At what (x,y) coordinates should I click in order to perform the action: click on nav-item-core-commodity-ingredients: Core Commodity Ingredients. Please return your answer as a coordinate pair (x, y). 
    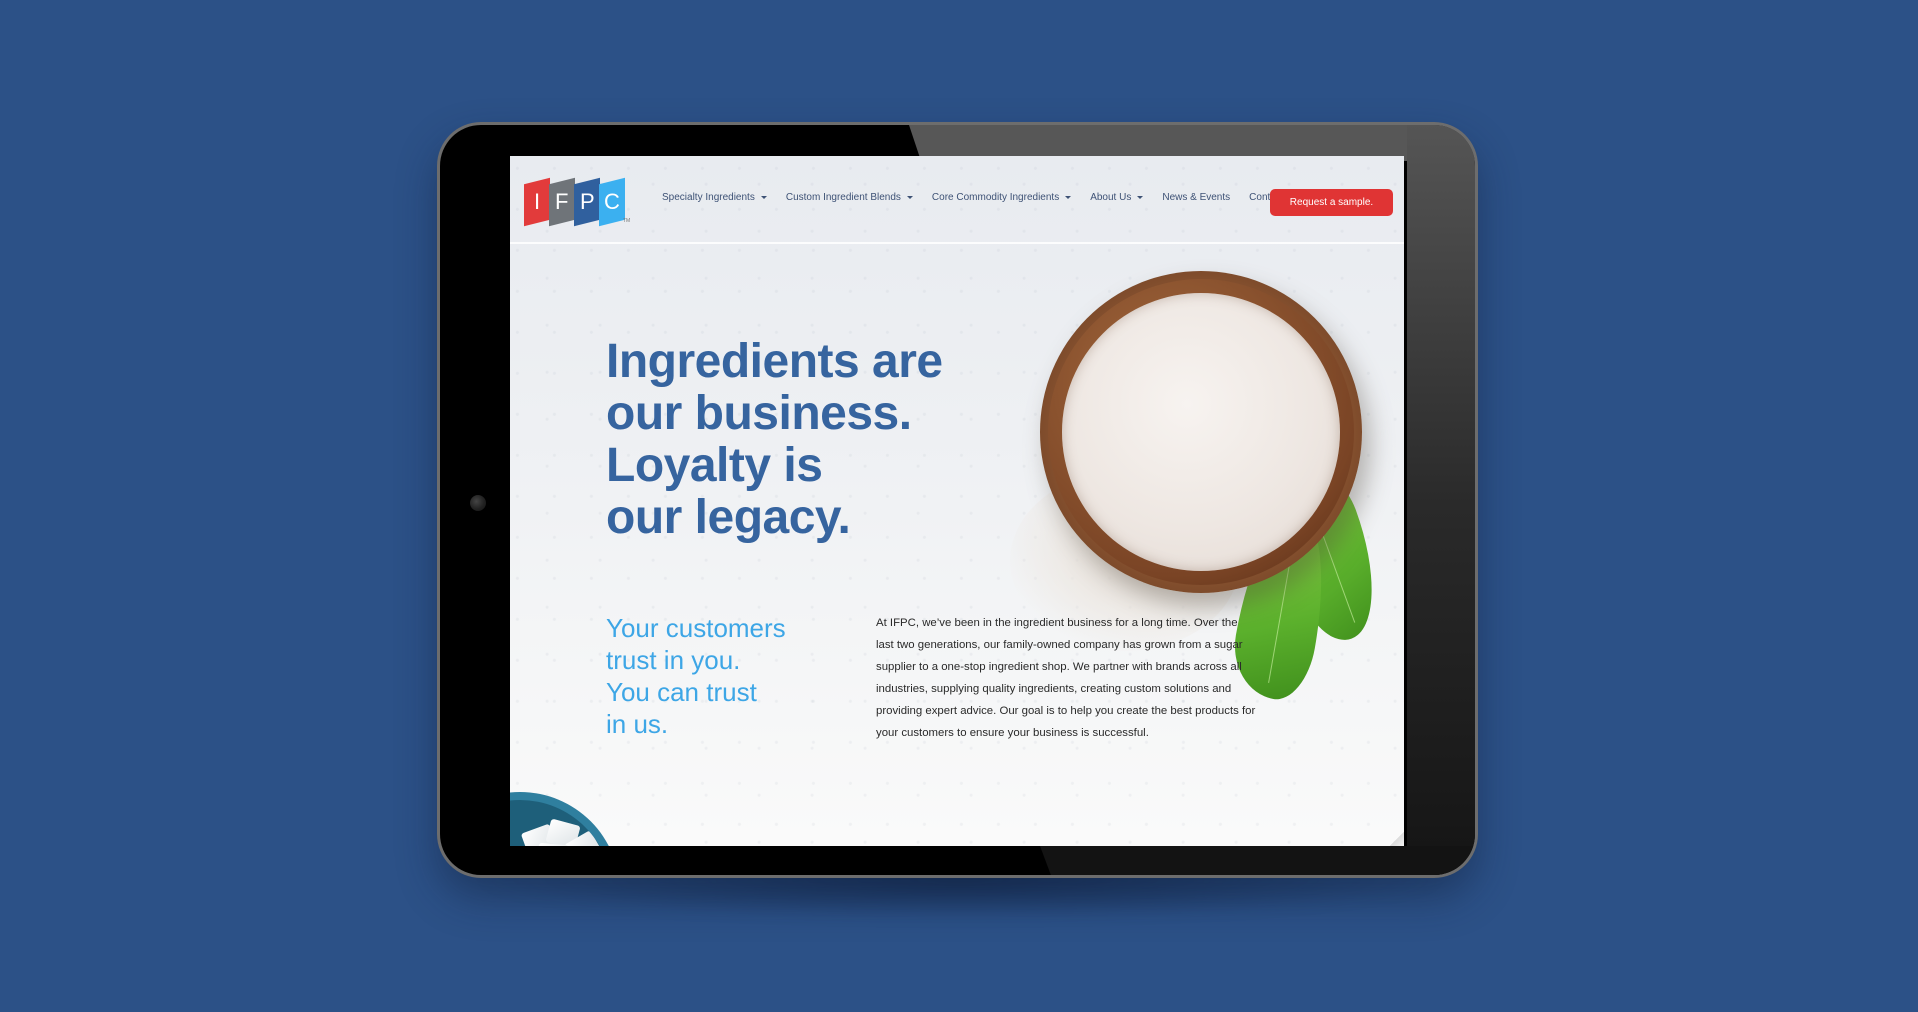
    Looking at the image, I should click on (1002, 197).